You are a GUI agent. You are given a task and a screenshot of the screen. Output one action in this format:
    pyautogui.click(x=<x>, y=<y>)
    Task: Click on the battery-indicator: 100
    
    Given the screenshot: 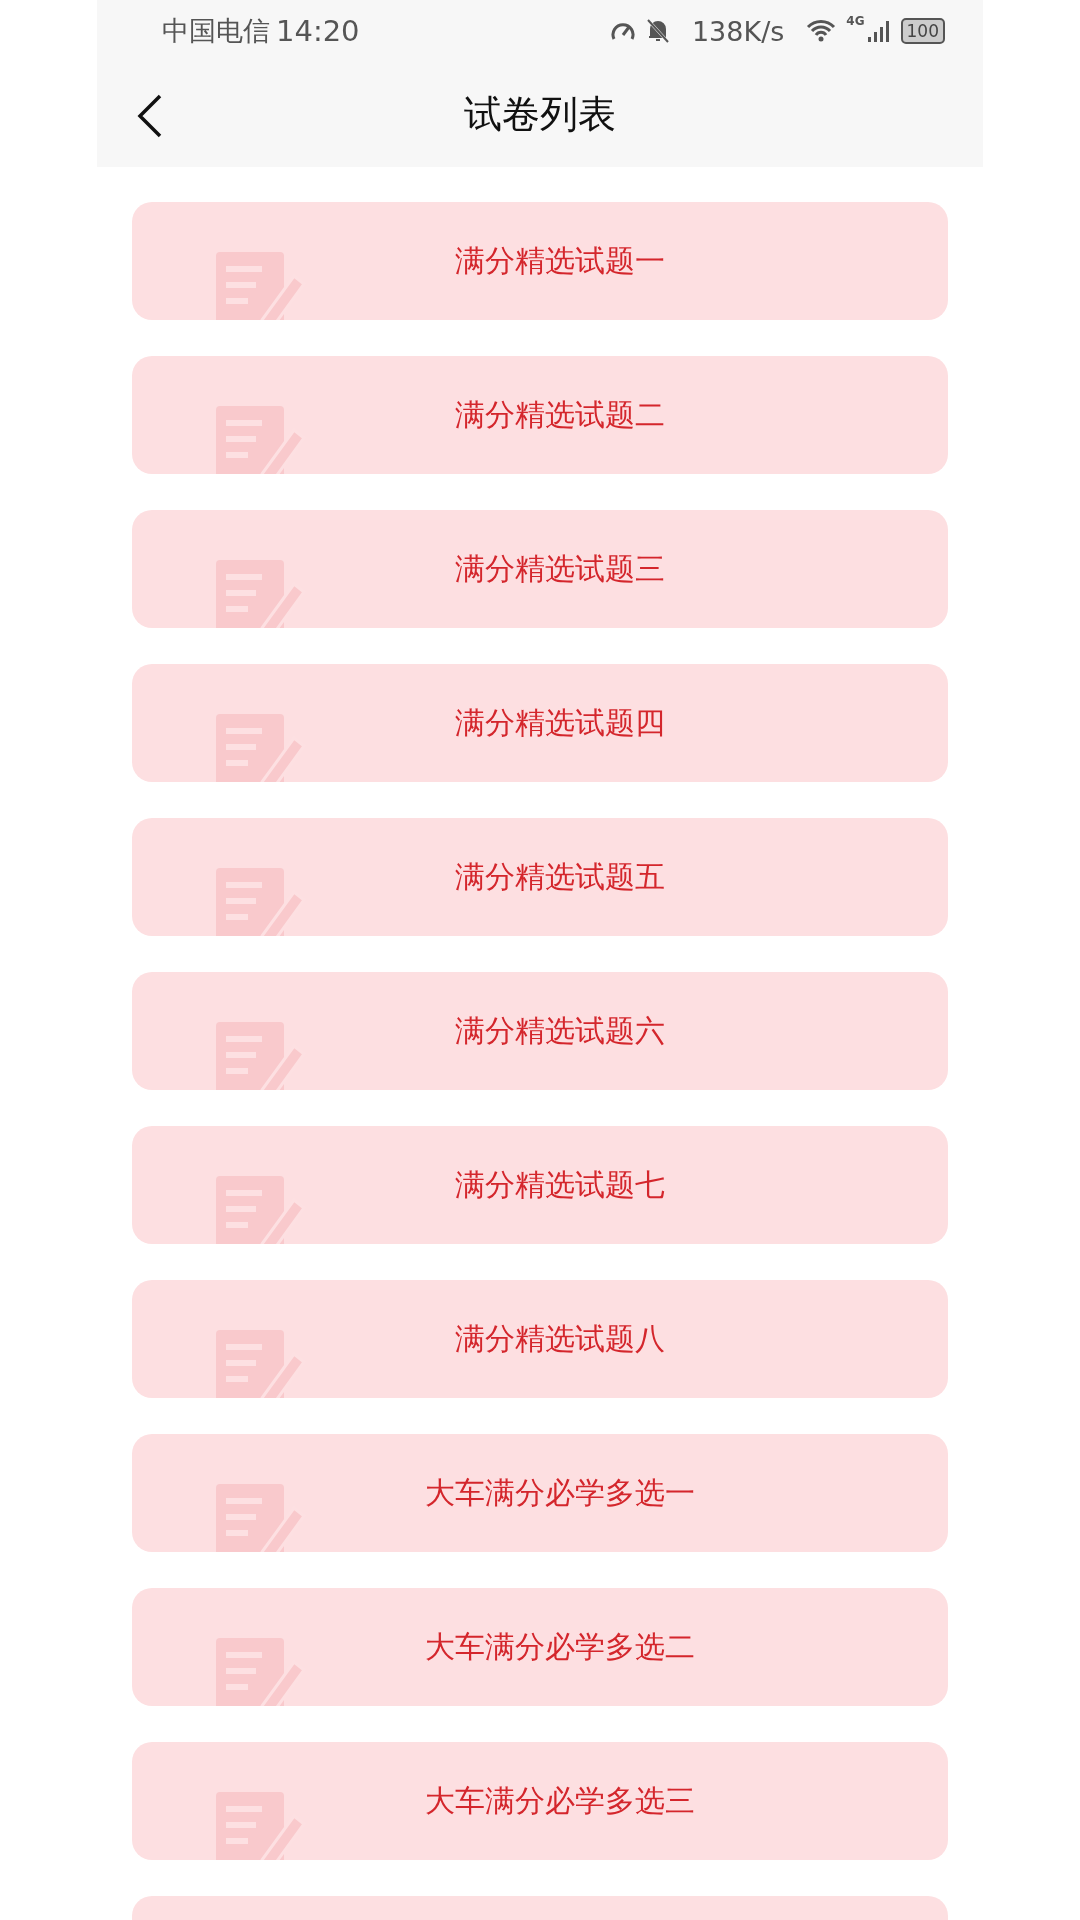 What is the action you would take?
    pyautogui.click(x=922, y=31)
    